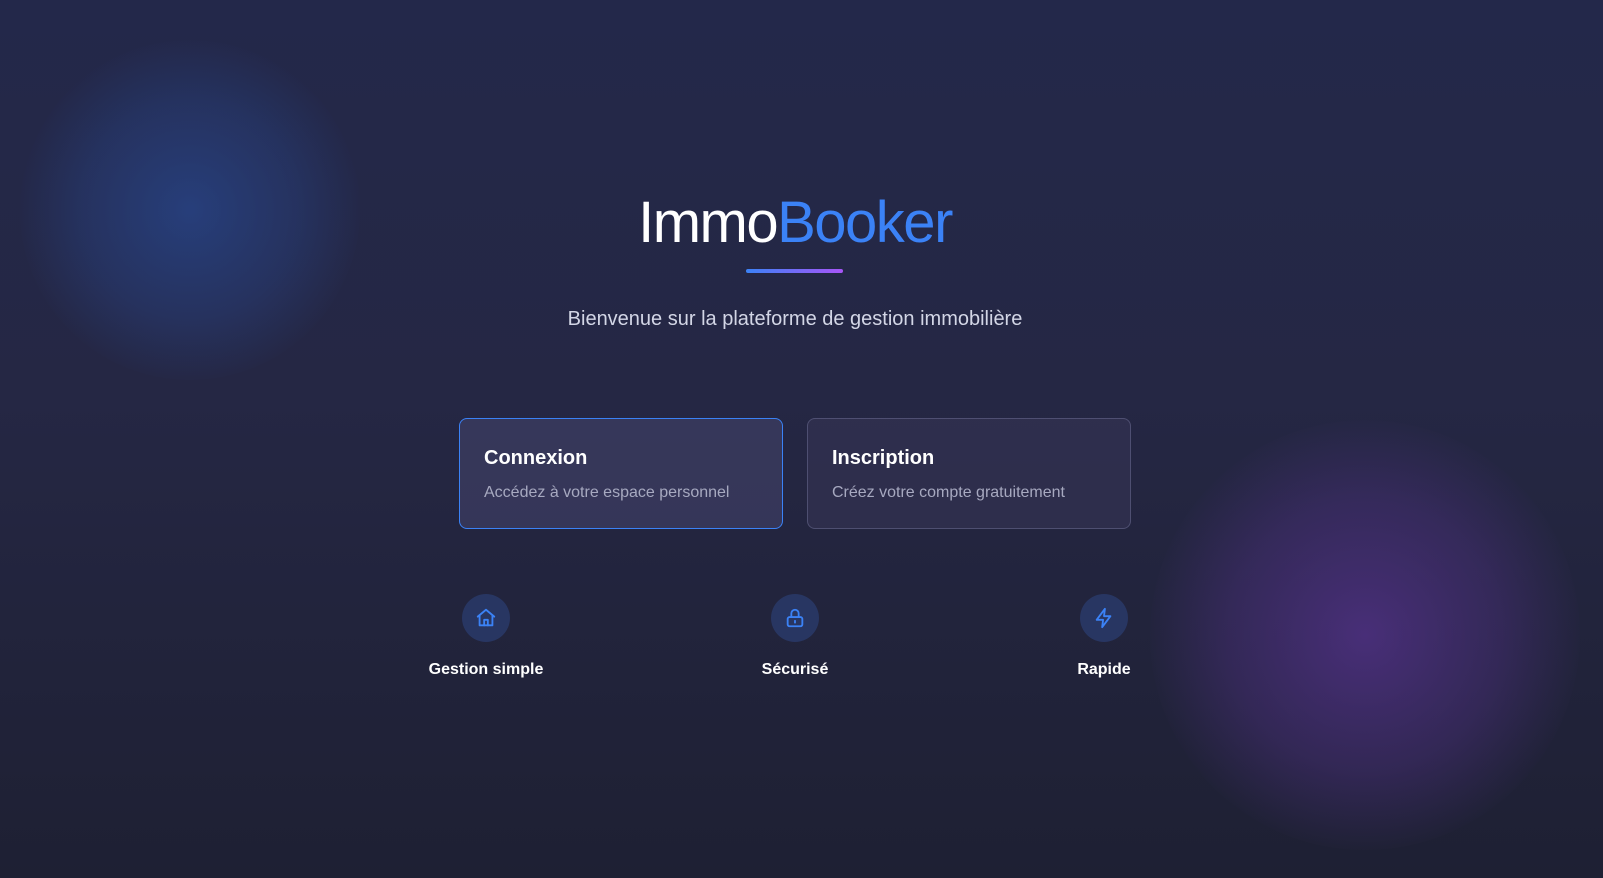 The width and height of the screenshot is (1603, 878). I want to click on login-card-title: Connexion, so click(536, 458).